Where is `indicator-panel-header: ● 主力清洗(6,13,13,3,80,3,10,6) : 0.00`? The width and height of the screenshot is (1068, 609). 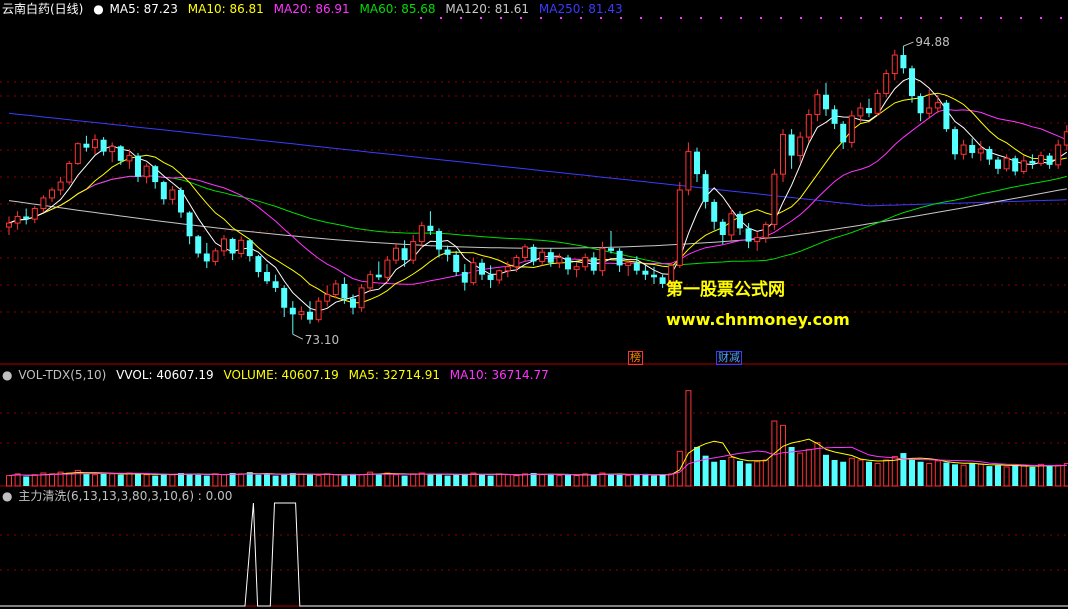 indicator-panel-header: ● 主力清洗(6,13,13,3,80,3,10,6) : 0.00 is located at coordinates (120, 496).